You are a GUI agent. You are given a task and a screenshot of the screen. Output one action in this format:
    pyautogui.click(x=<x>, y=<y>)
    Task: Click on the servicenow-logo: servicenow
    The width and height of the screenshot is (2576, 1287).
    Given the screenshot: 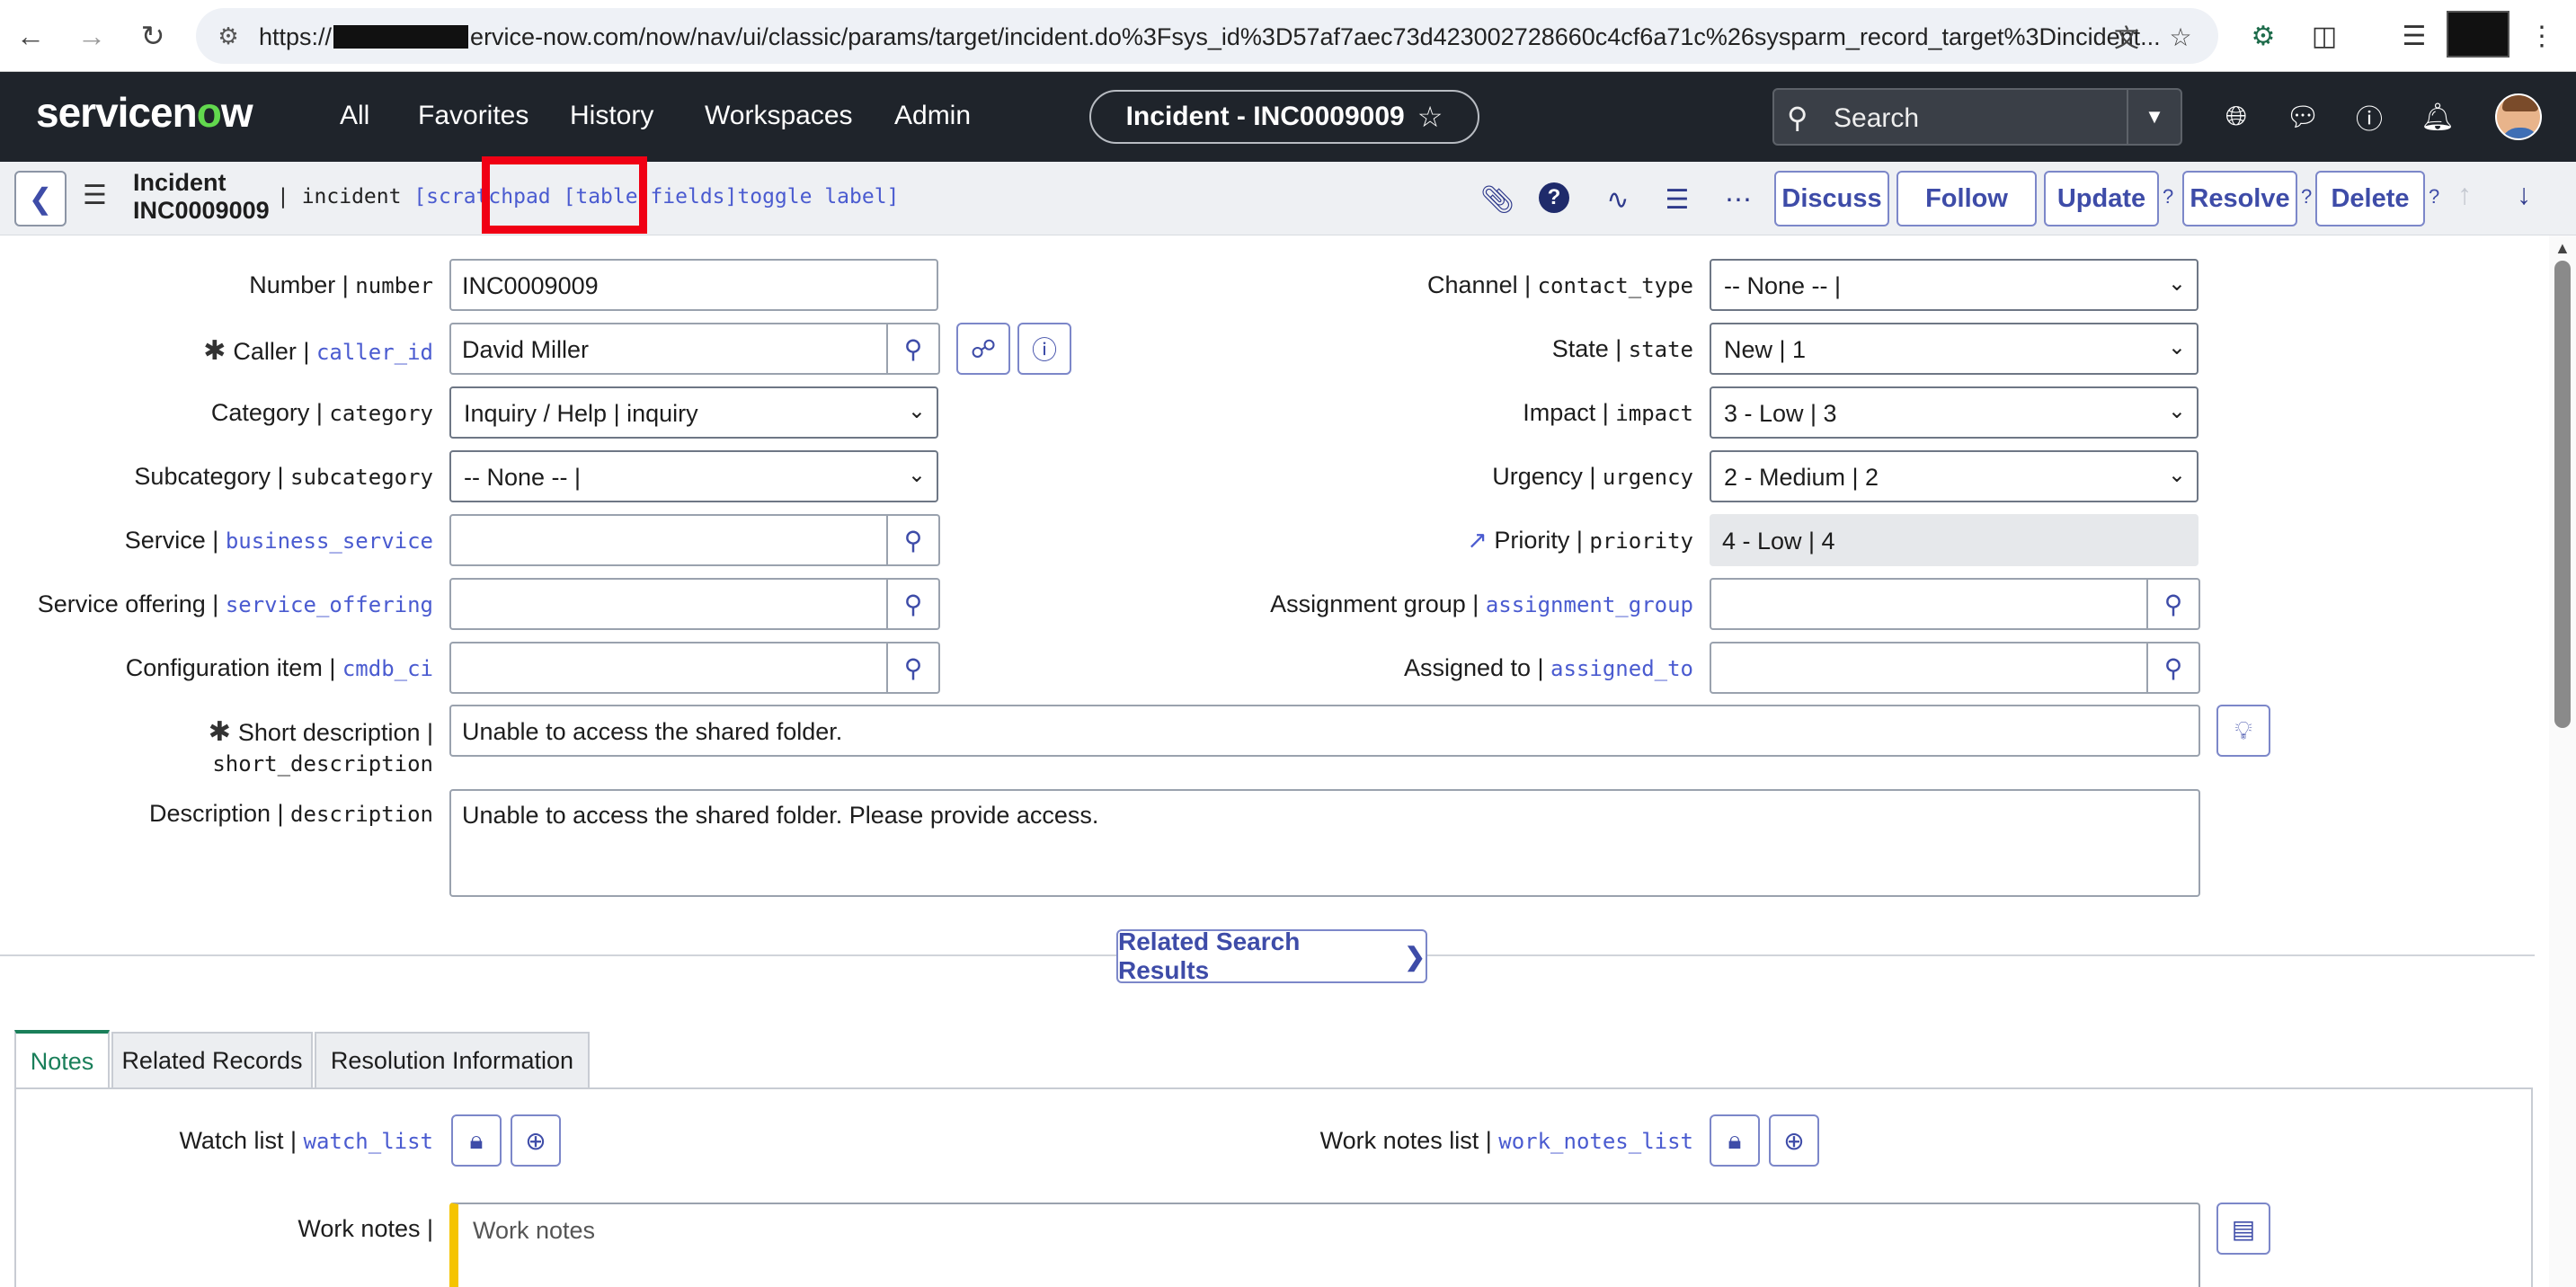 What is the action you would take?
    pyautogui.click(x=144, y=112)
    